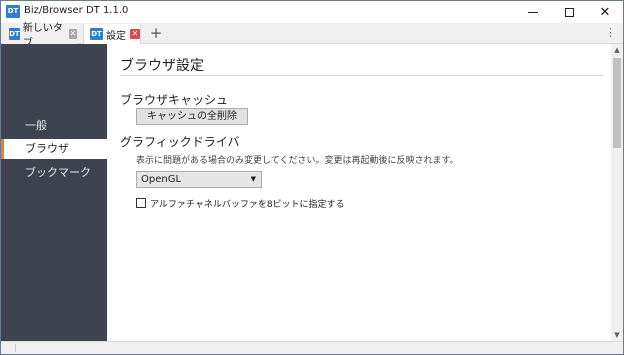  I want to click on scroll-down-icon: ▼, so click(617, 335).